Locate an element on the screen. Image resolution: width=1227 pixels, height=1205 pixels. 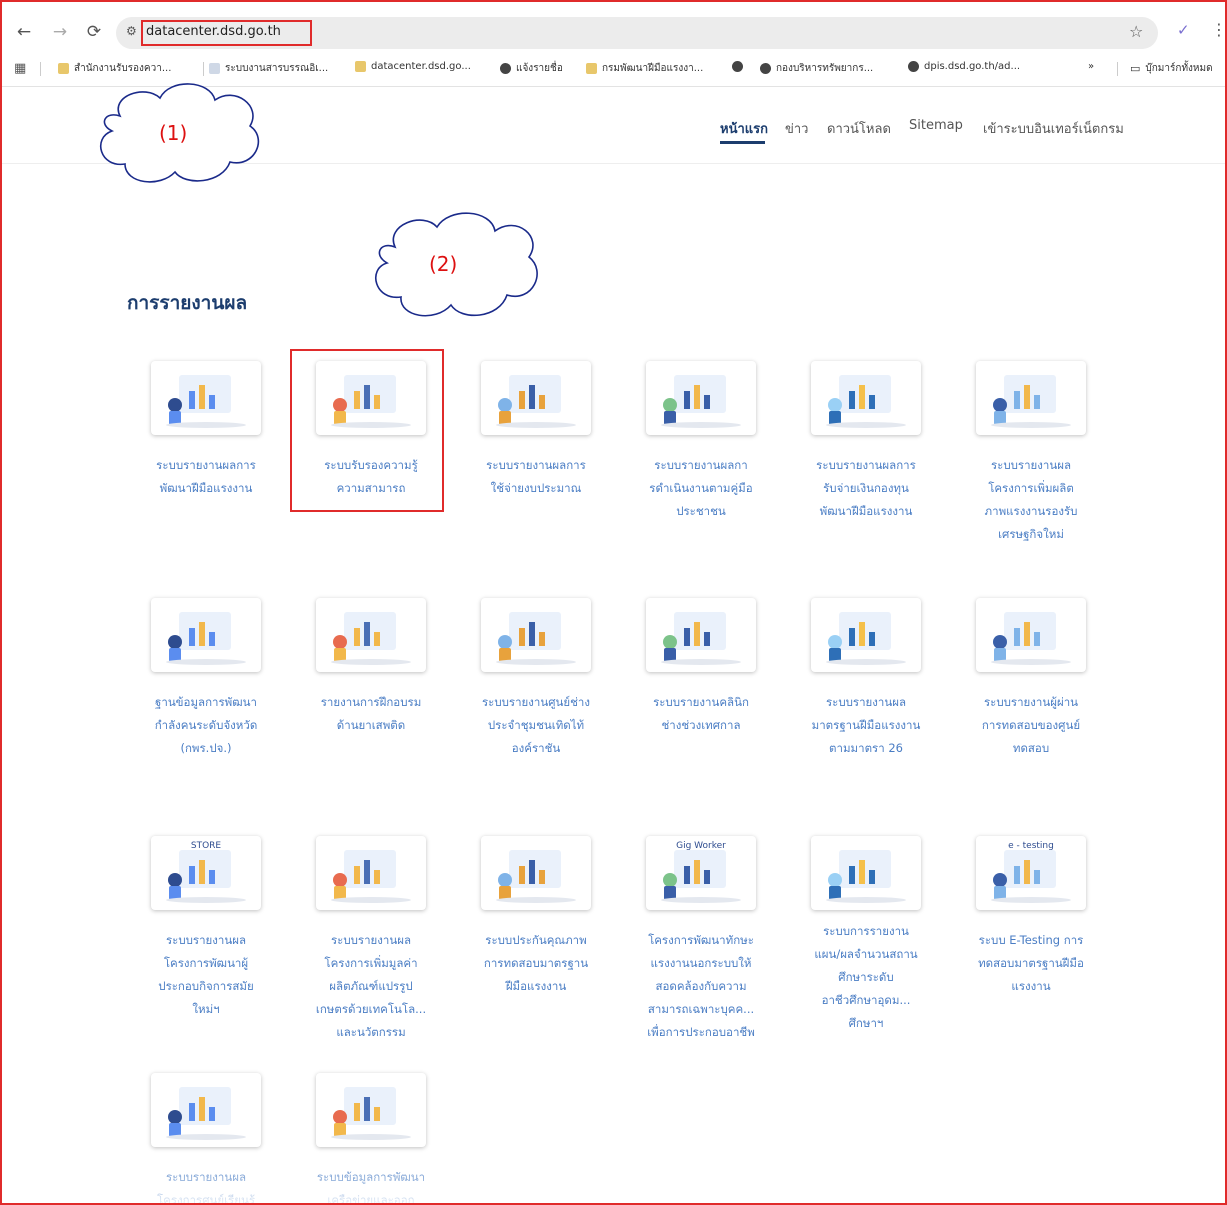
nav-download: ดาวน์โหลด is located at coordinates (859, 128).